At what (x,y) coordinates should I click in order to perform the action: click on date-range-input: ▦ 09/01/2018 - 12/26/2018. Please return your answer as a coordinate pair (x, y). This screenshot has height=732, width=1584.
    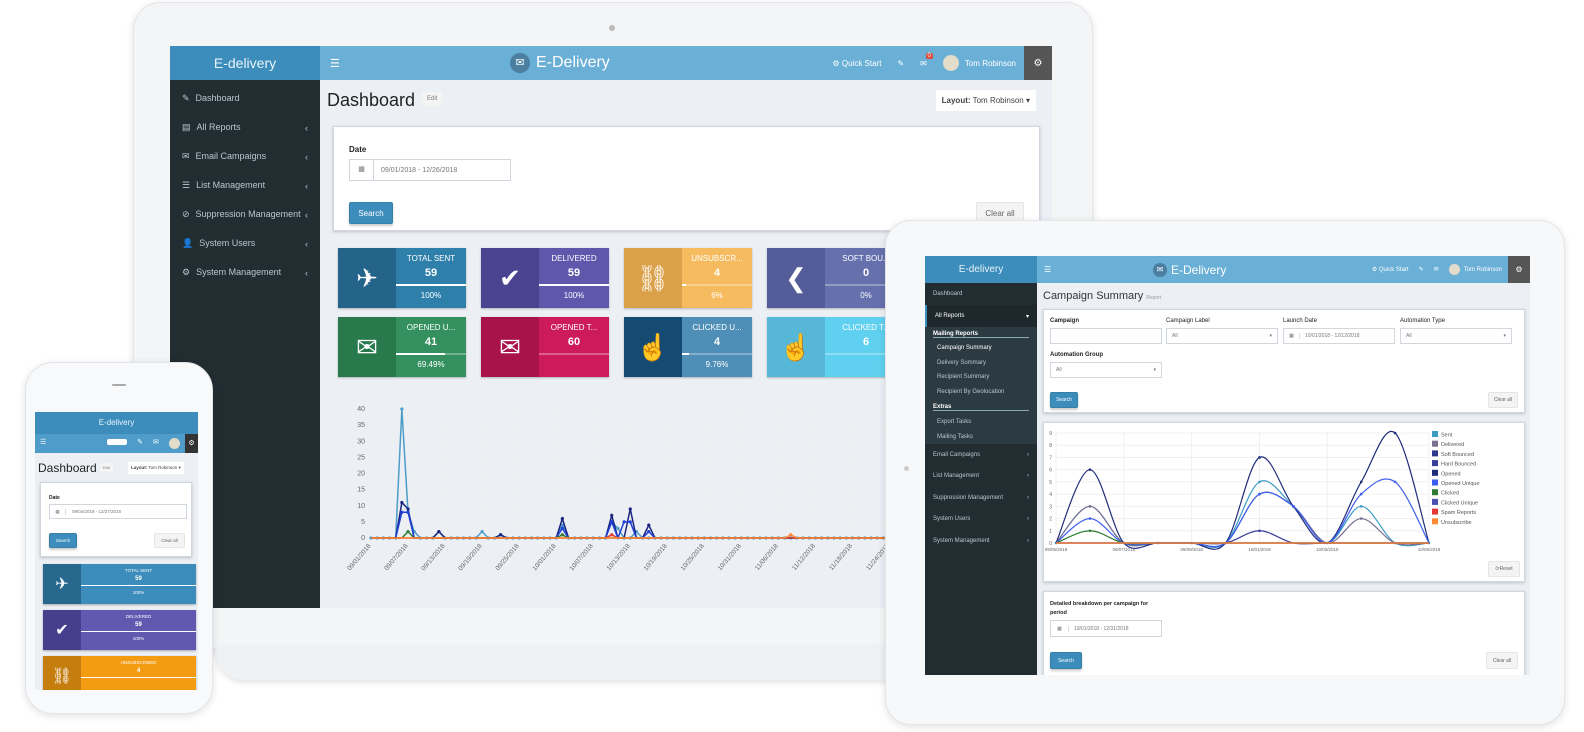
    Looking at the image, I should click on (430, 170).